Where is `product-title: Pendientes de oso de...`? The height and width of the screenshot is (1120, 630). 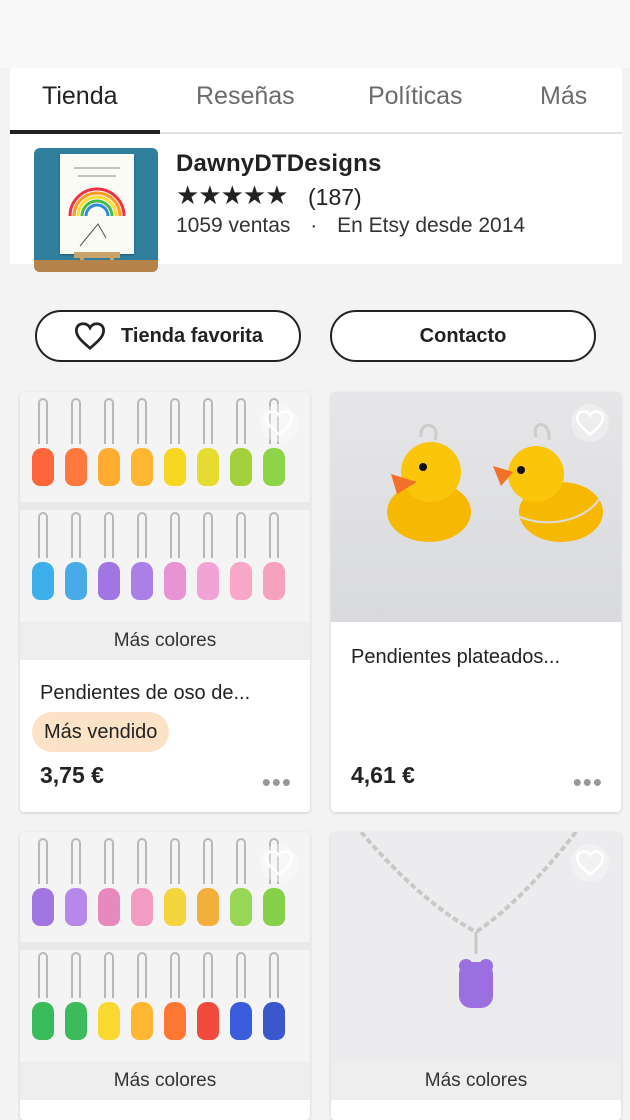 product-title: Pendientes de oso de... is located at coordinates (168, 693).